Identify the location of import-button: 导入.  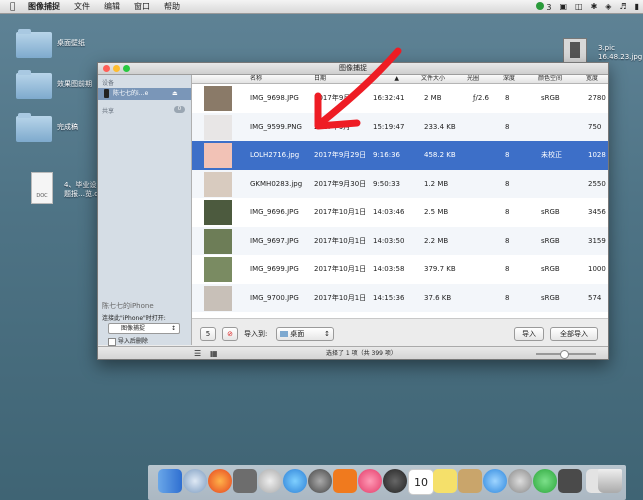
(529, 334).